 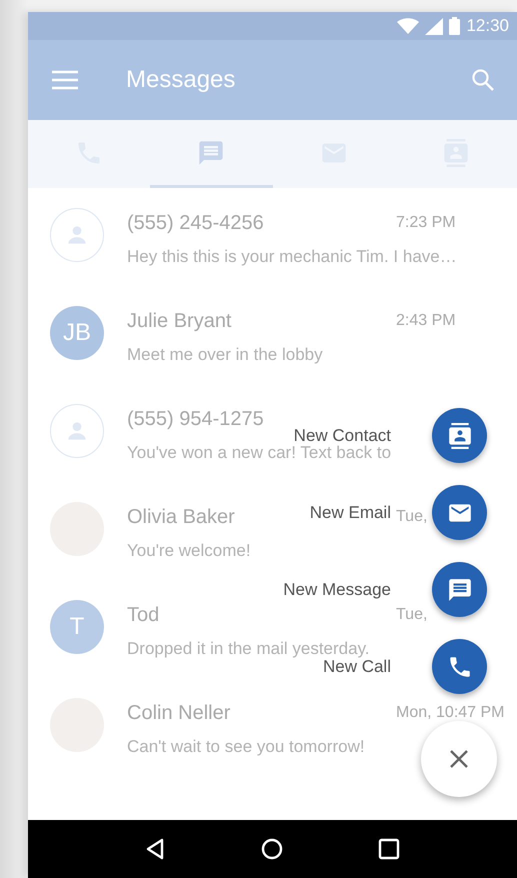 I want to click on wifi-icon, so click(x=408, y=26).